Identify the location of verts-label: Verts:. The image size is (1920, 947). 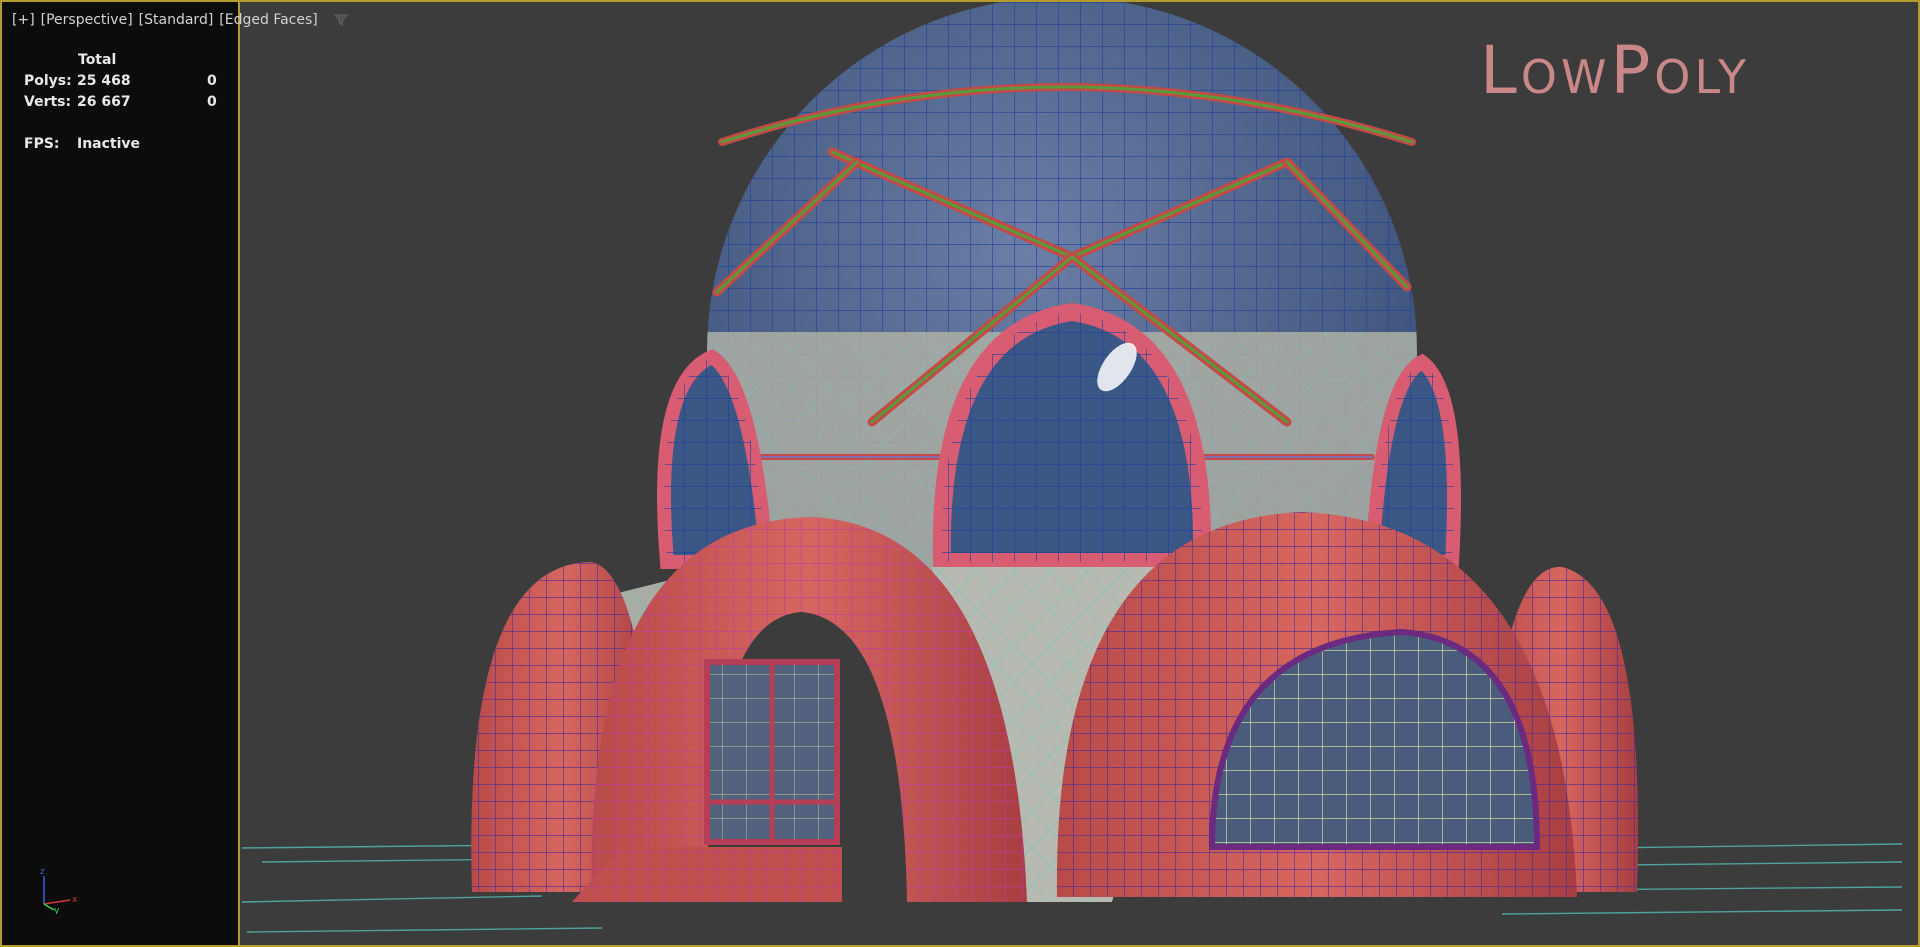
(48, 102).